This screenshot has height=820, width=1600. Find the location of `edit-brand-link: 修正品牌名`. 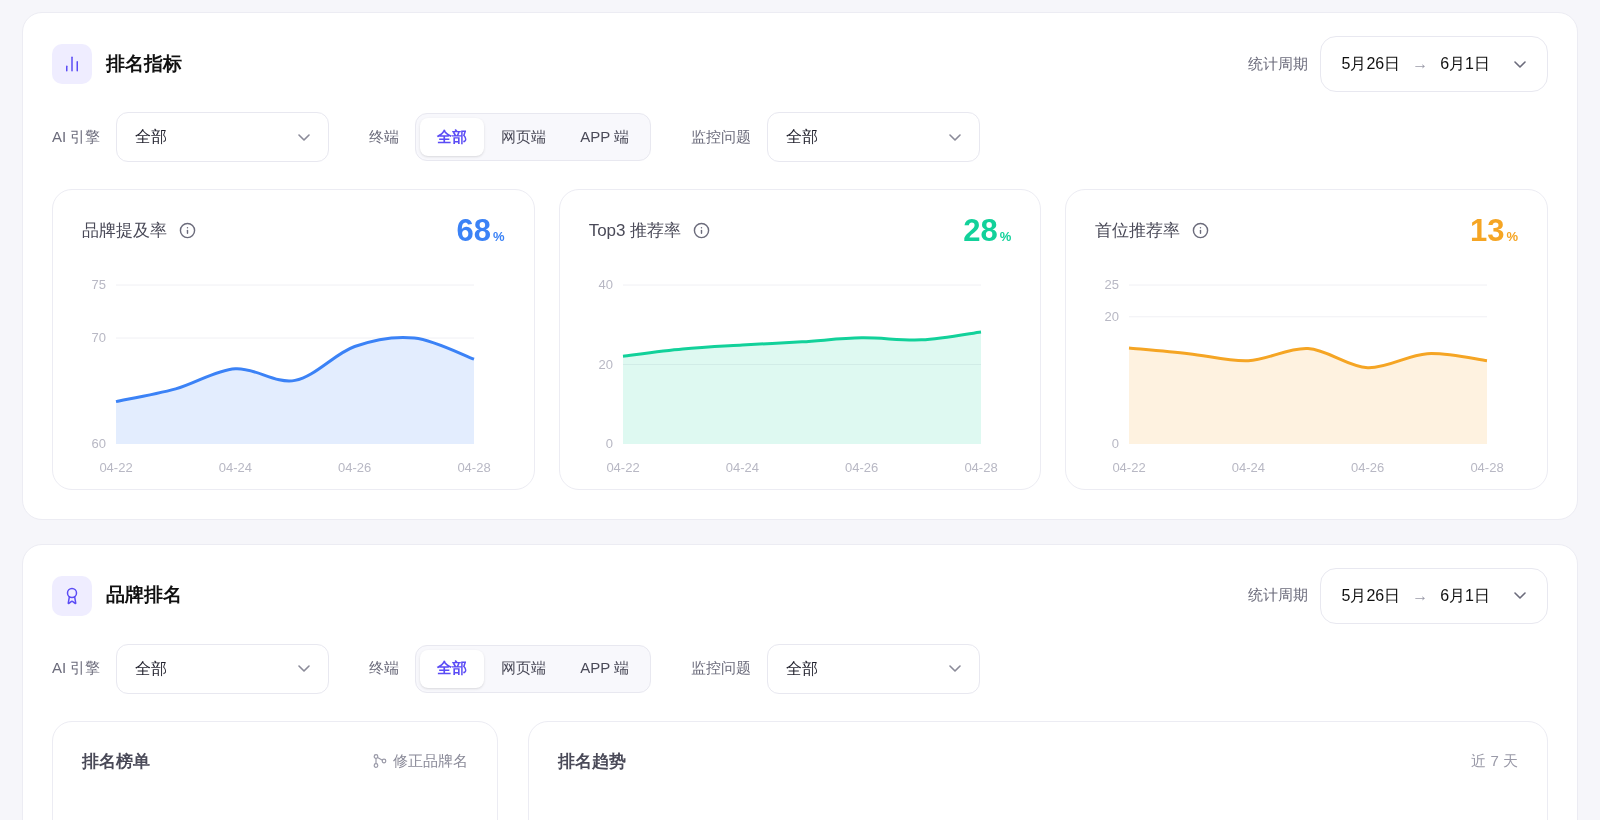

edit-brand-link: 修正品牌名 is located at coordinates (420, 761).